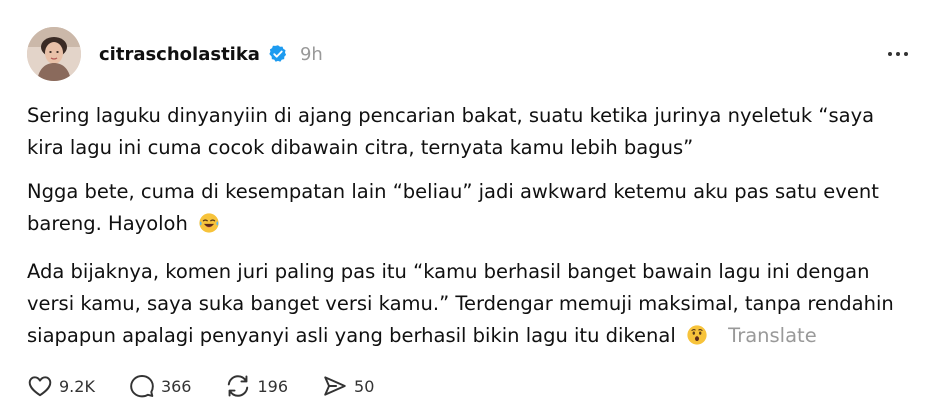  I want to click on repost-button: 196, so click(256, 386).